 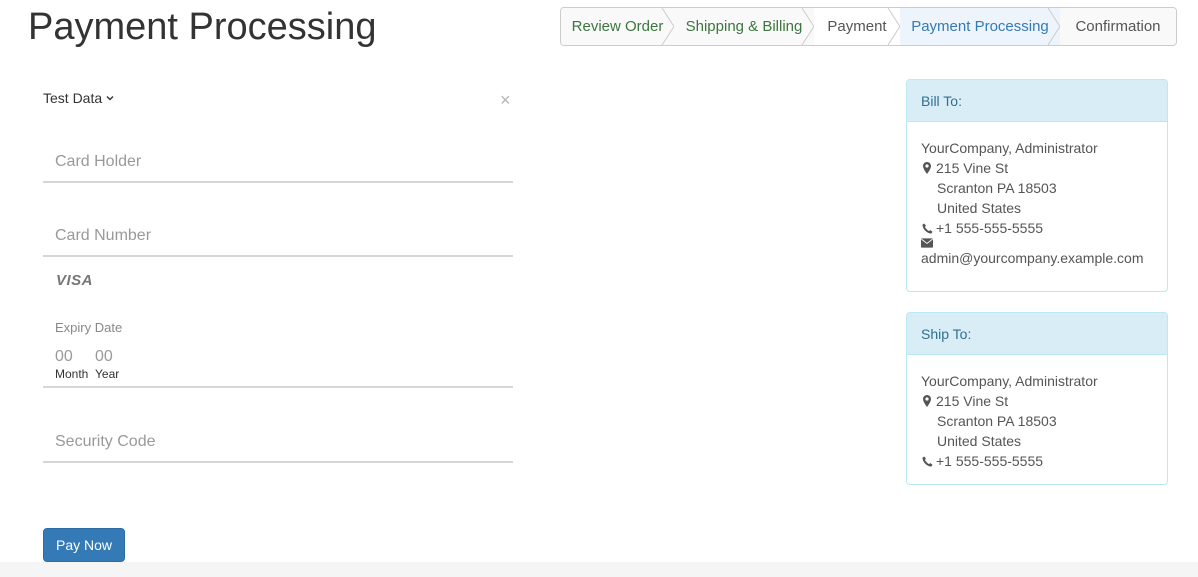 I want to click on step-confirmation: Confirmation, so click(x=1118, y=26).